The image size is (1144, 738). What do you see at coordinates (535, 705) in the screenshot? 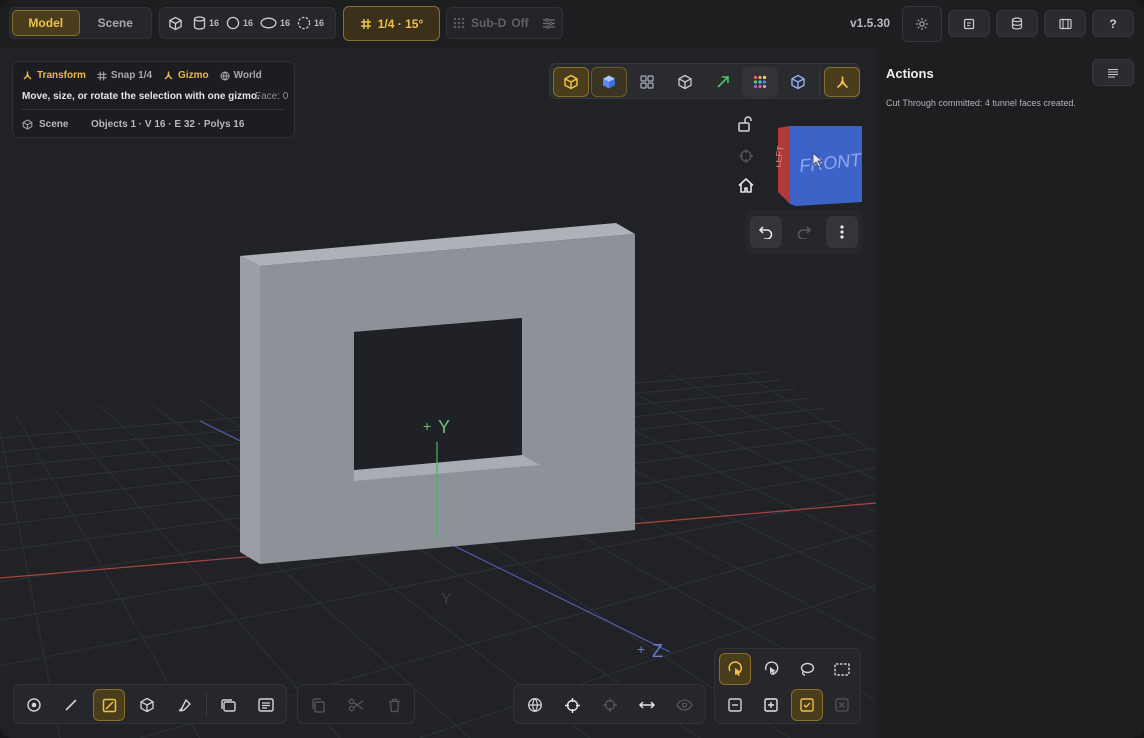
I see `world-space-button` at bounding box center [535, 705].